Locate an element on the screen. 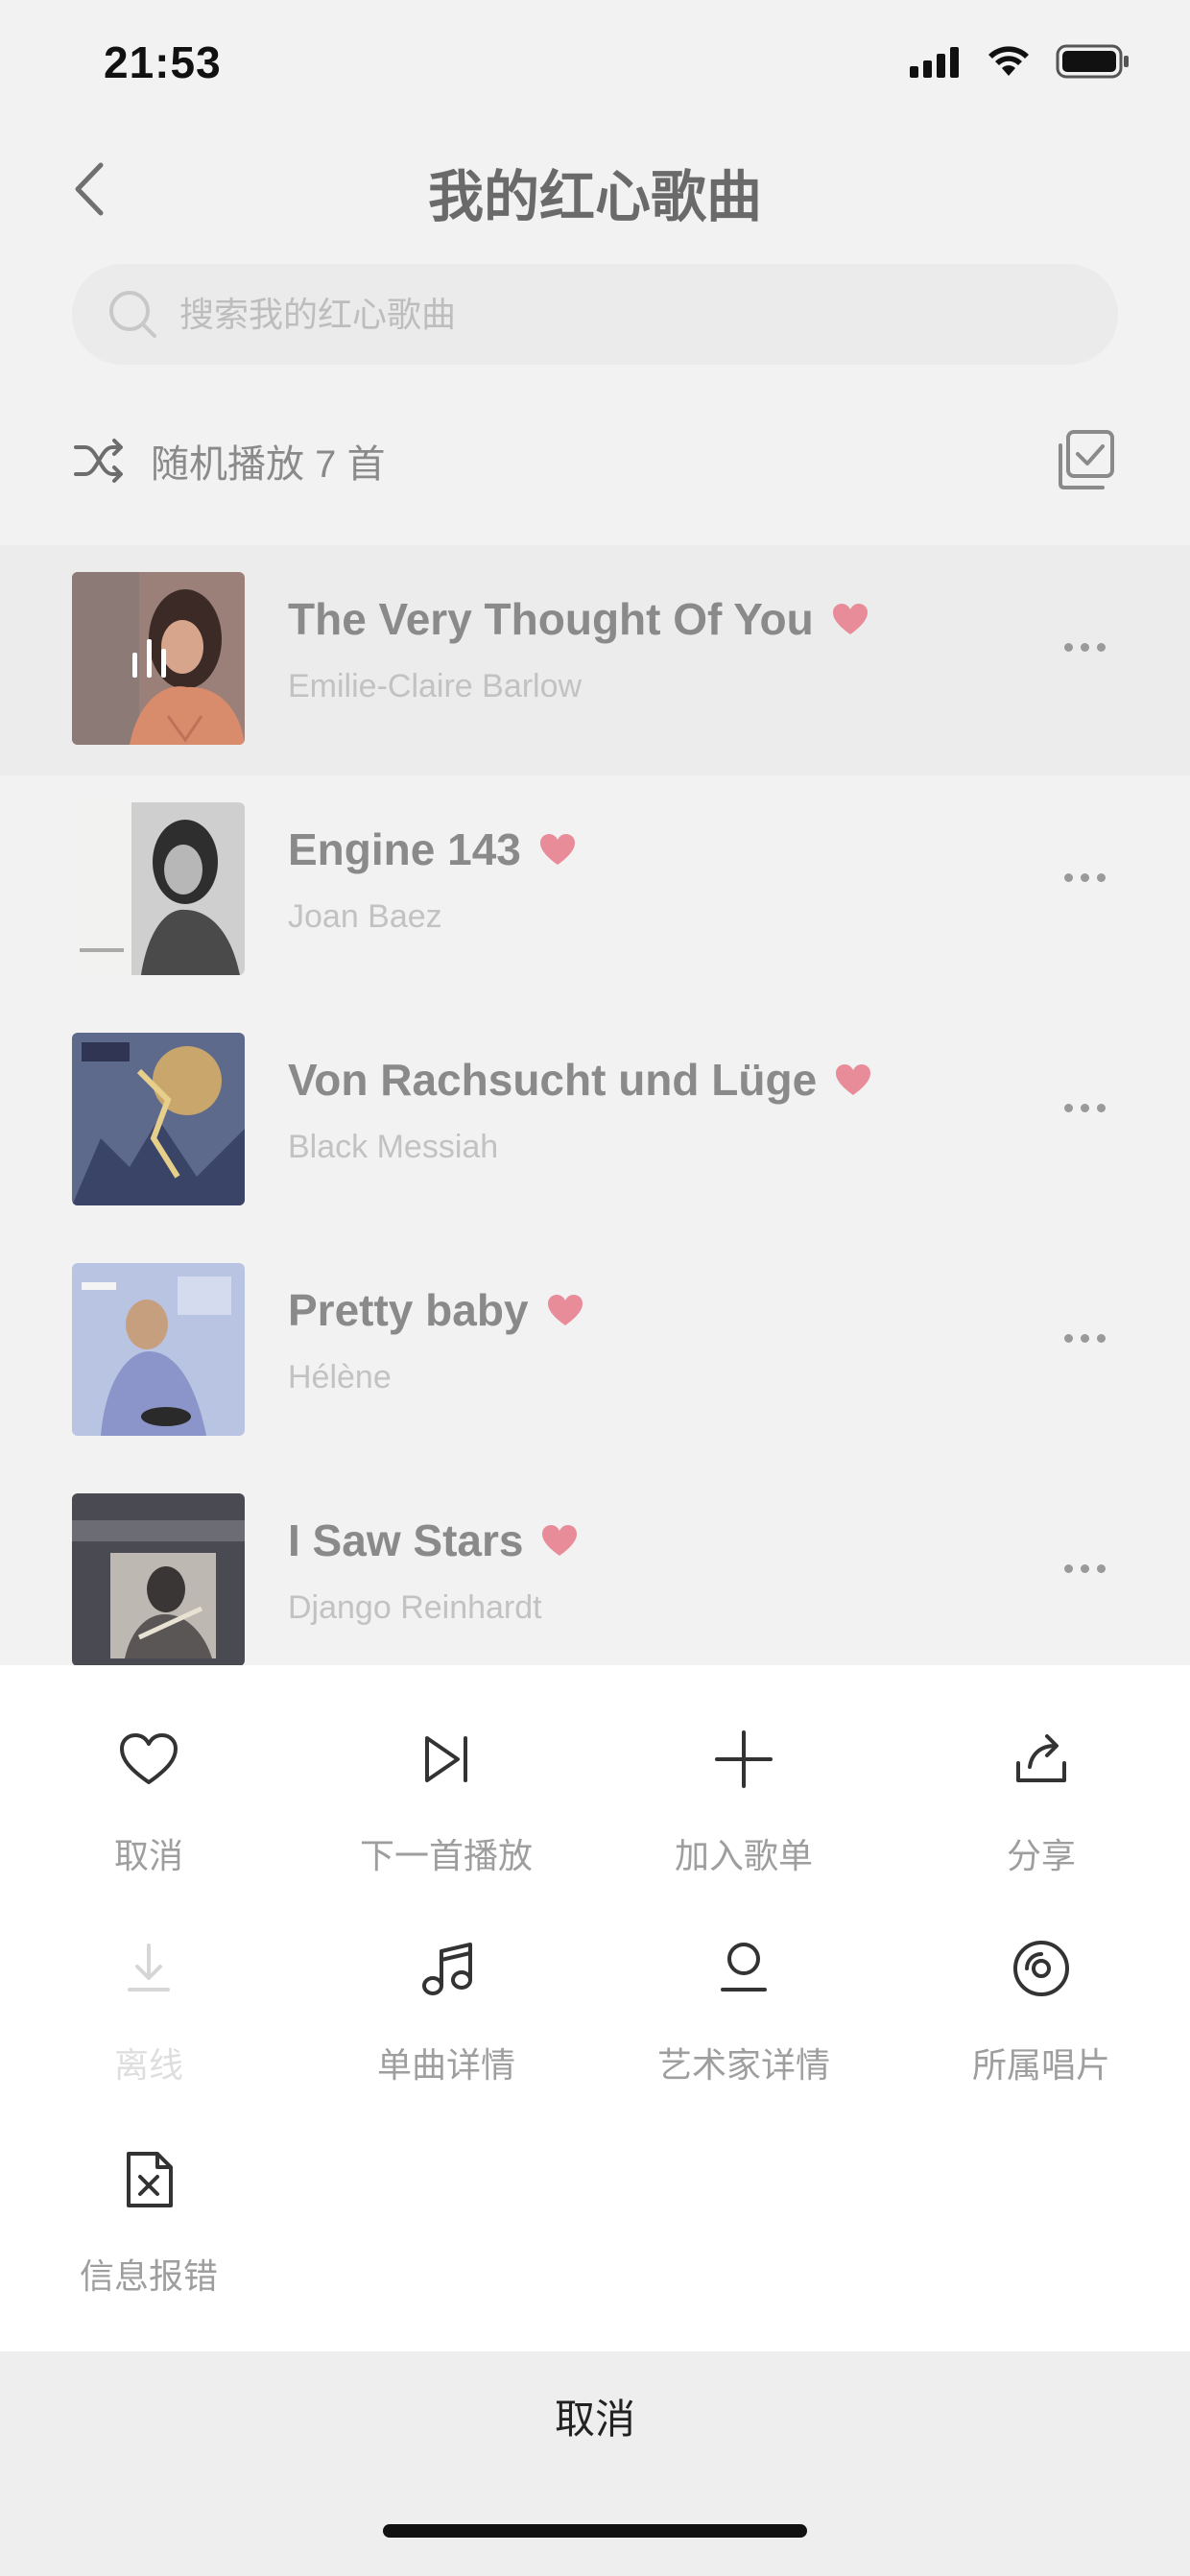 This screenshot has height=2576, width=1190. cellular-signal-icon is located at coordinates (935, 62).